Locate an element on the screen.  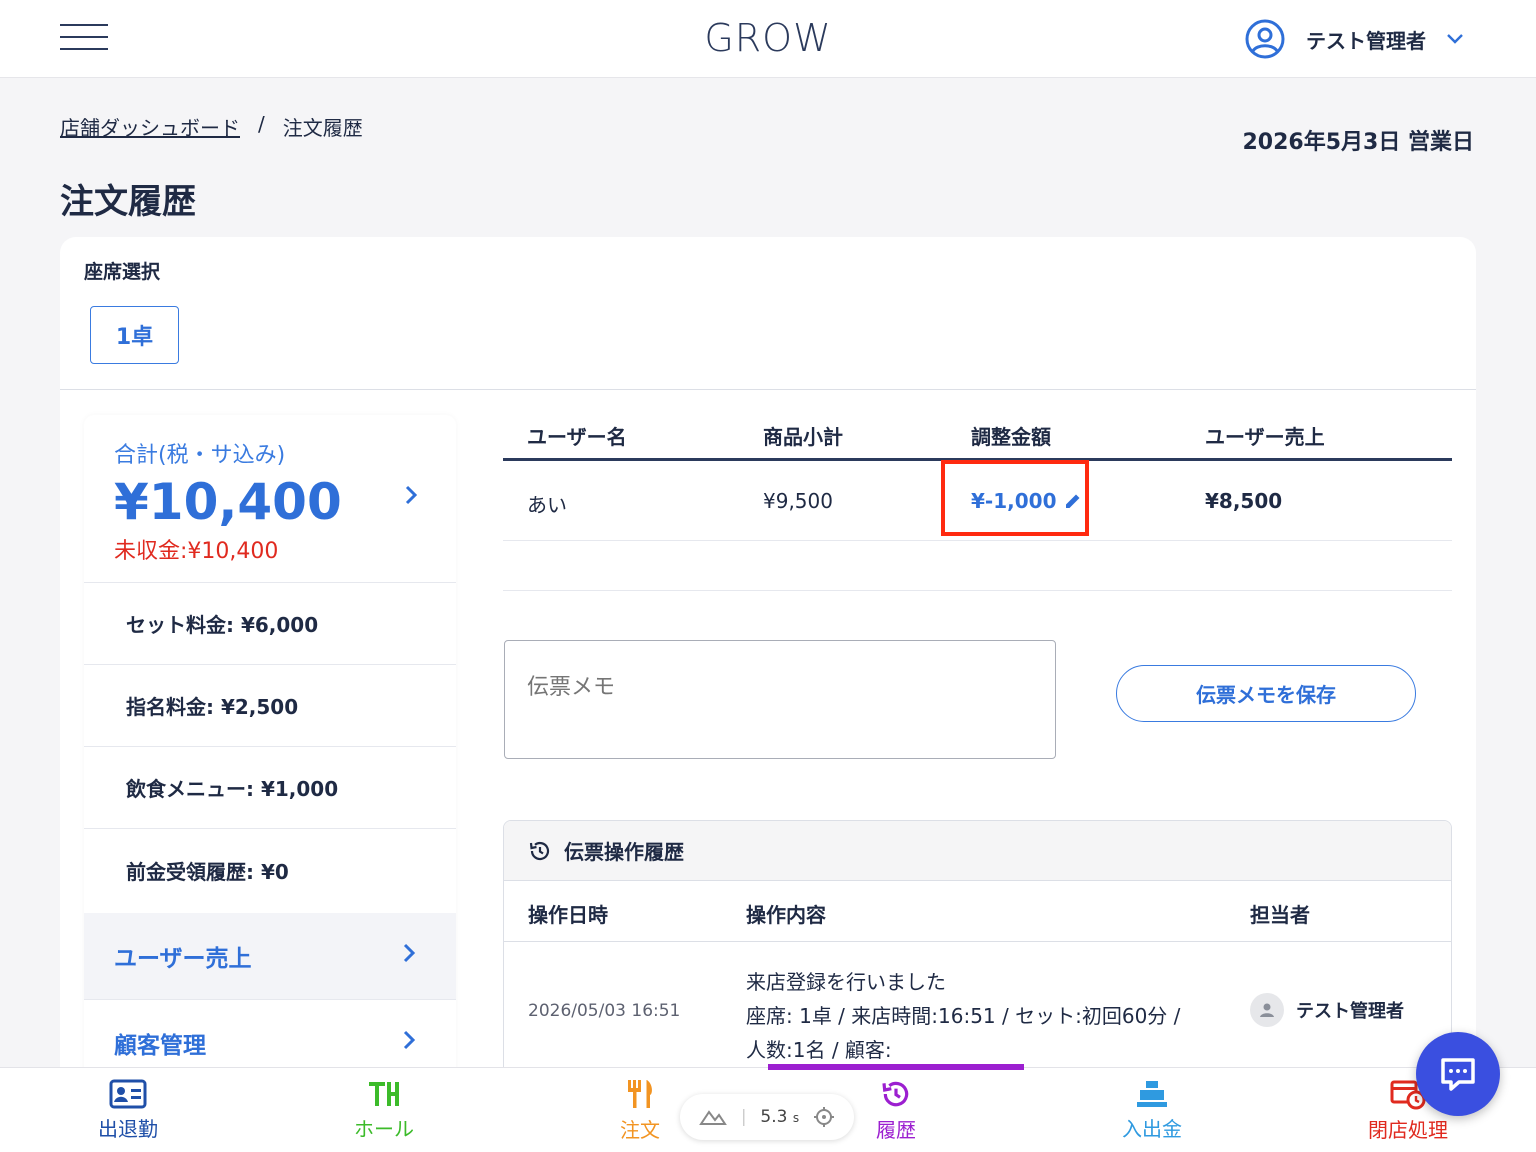
page-title: 注文履歴 is located at coordinates (128, 202).